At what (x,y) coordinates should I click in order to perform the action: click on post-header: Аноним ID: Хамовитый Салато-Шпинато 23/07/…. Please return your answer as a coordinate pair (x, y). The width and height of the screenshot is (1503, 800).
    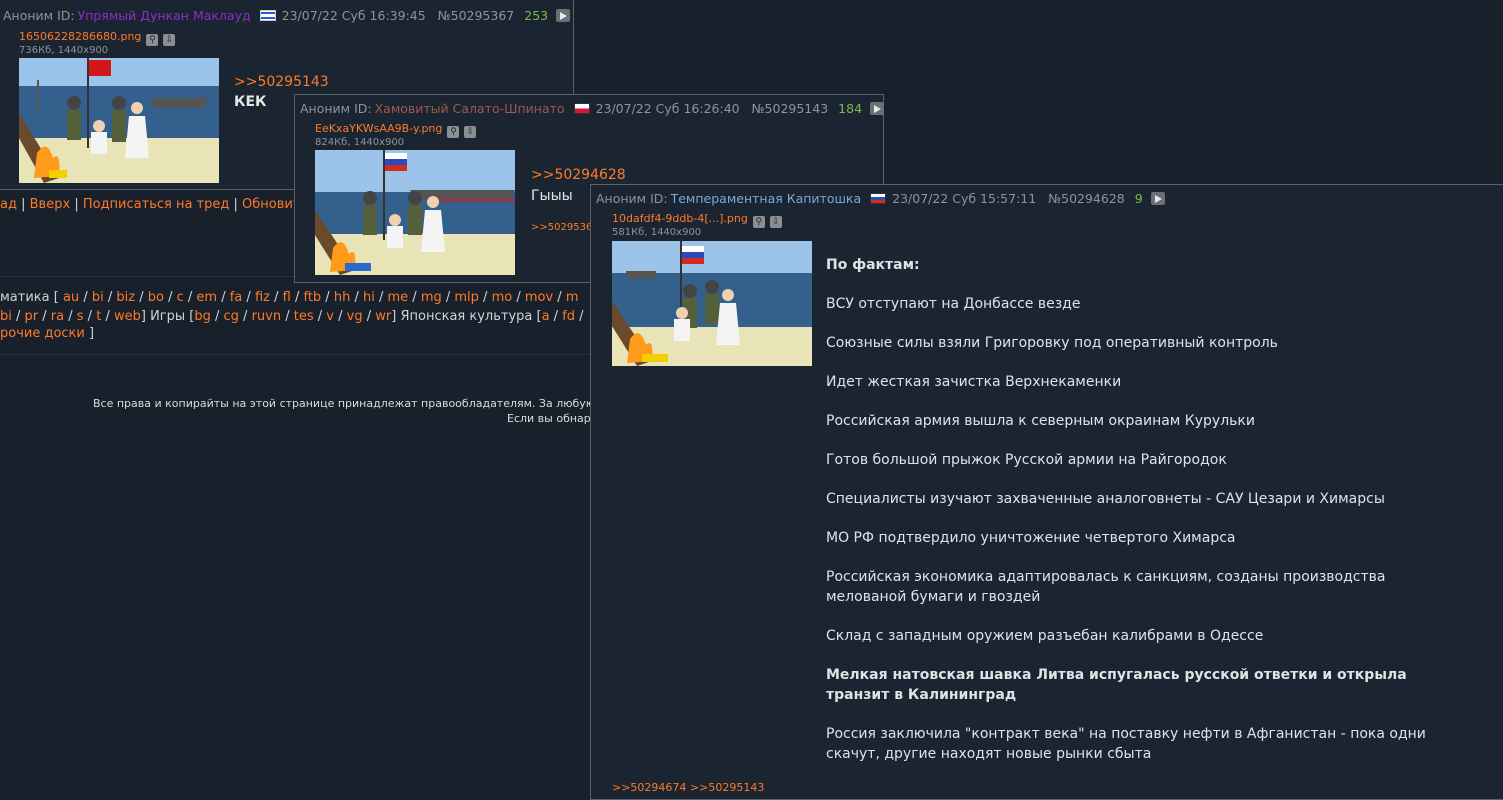
    Looking at the image, I should click on (592, 108).